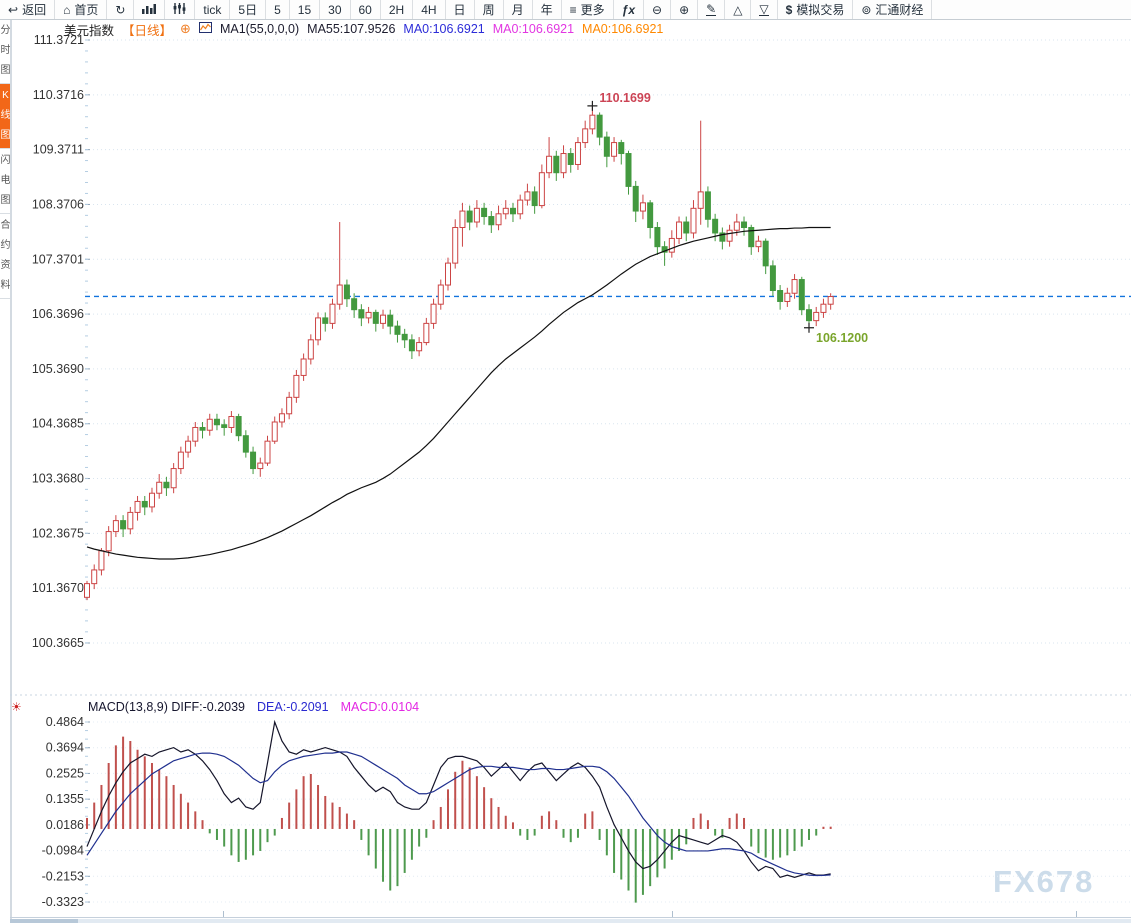  I want to click on toolbar-draw-line: ✎, so click(712, 9).